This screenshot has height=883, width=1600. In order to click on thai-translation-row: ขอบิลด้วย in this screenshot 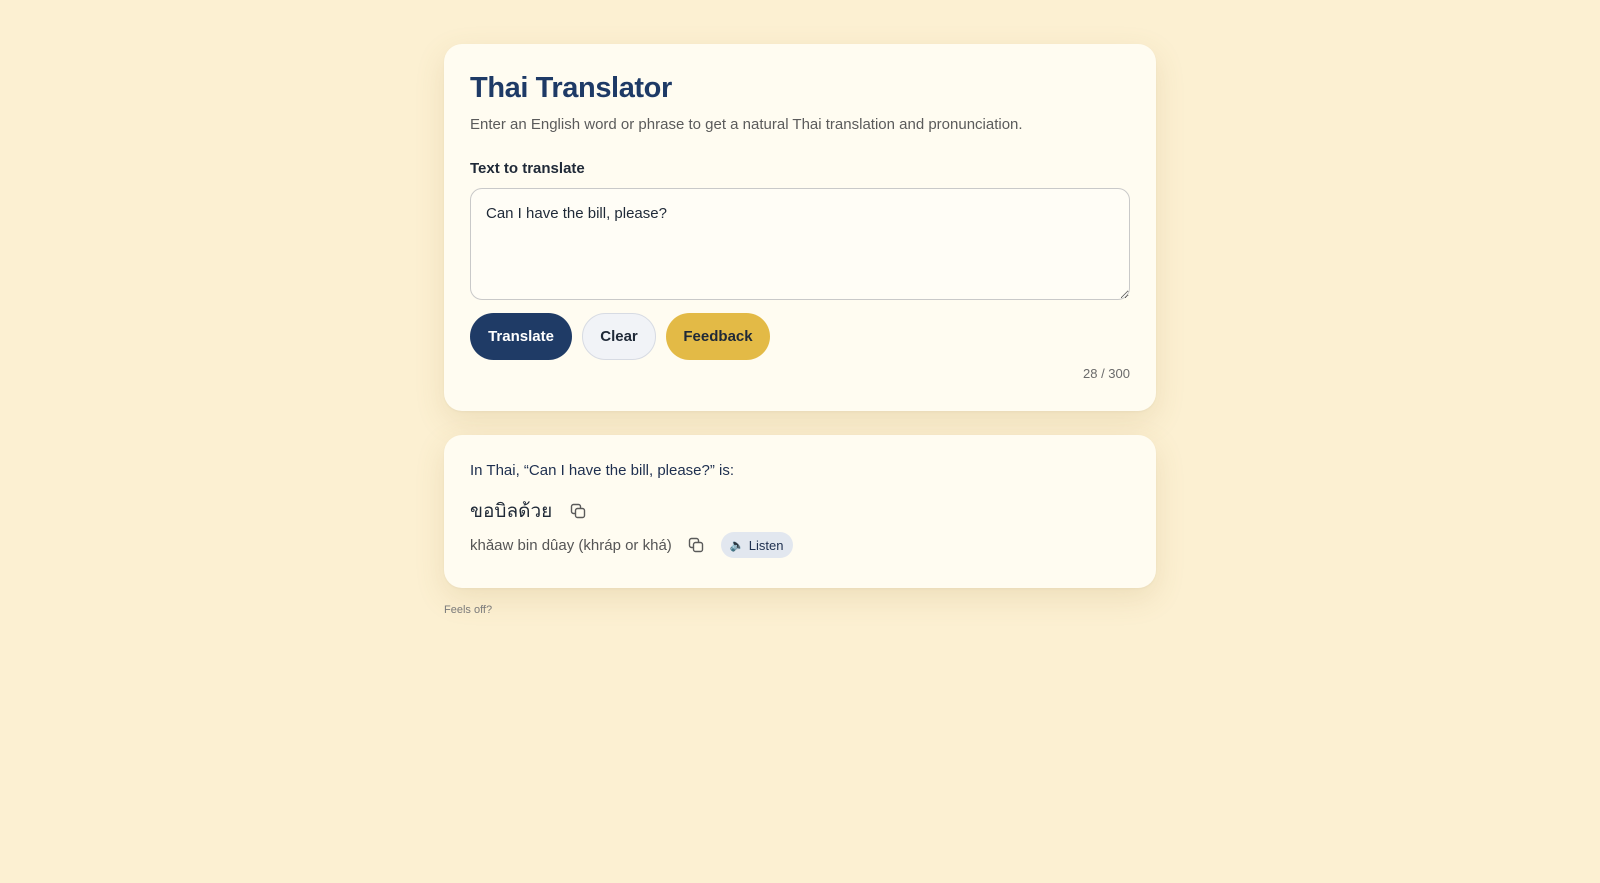, I will do `click(800, 511)`.